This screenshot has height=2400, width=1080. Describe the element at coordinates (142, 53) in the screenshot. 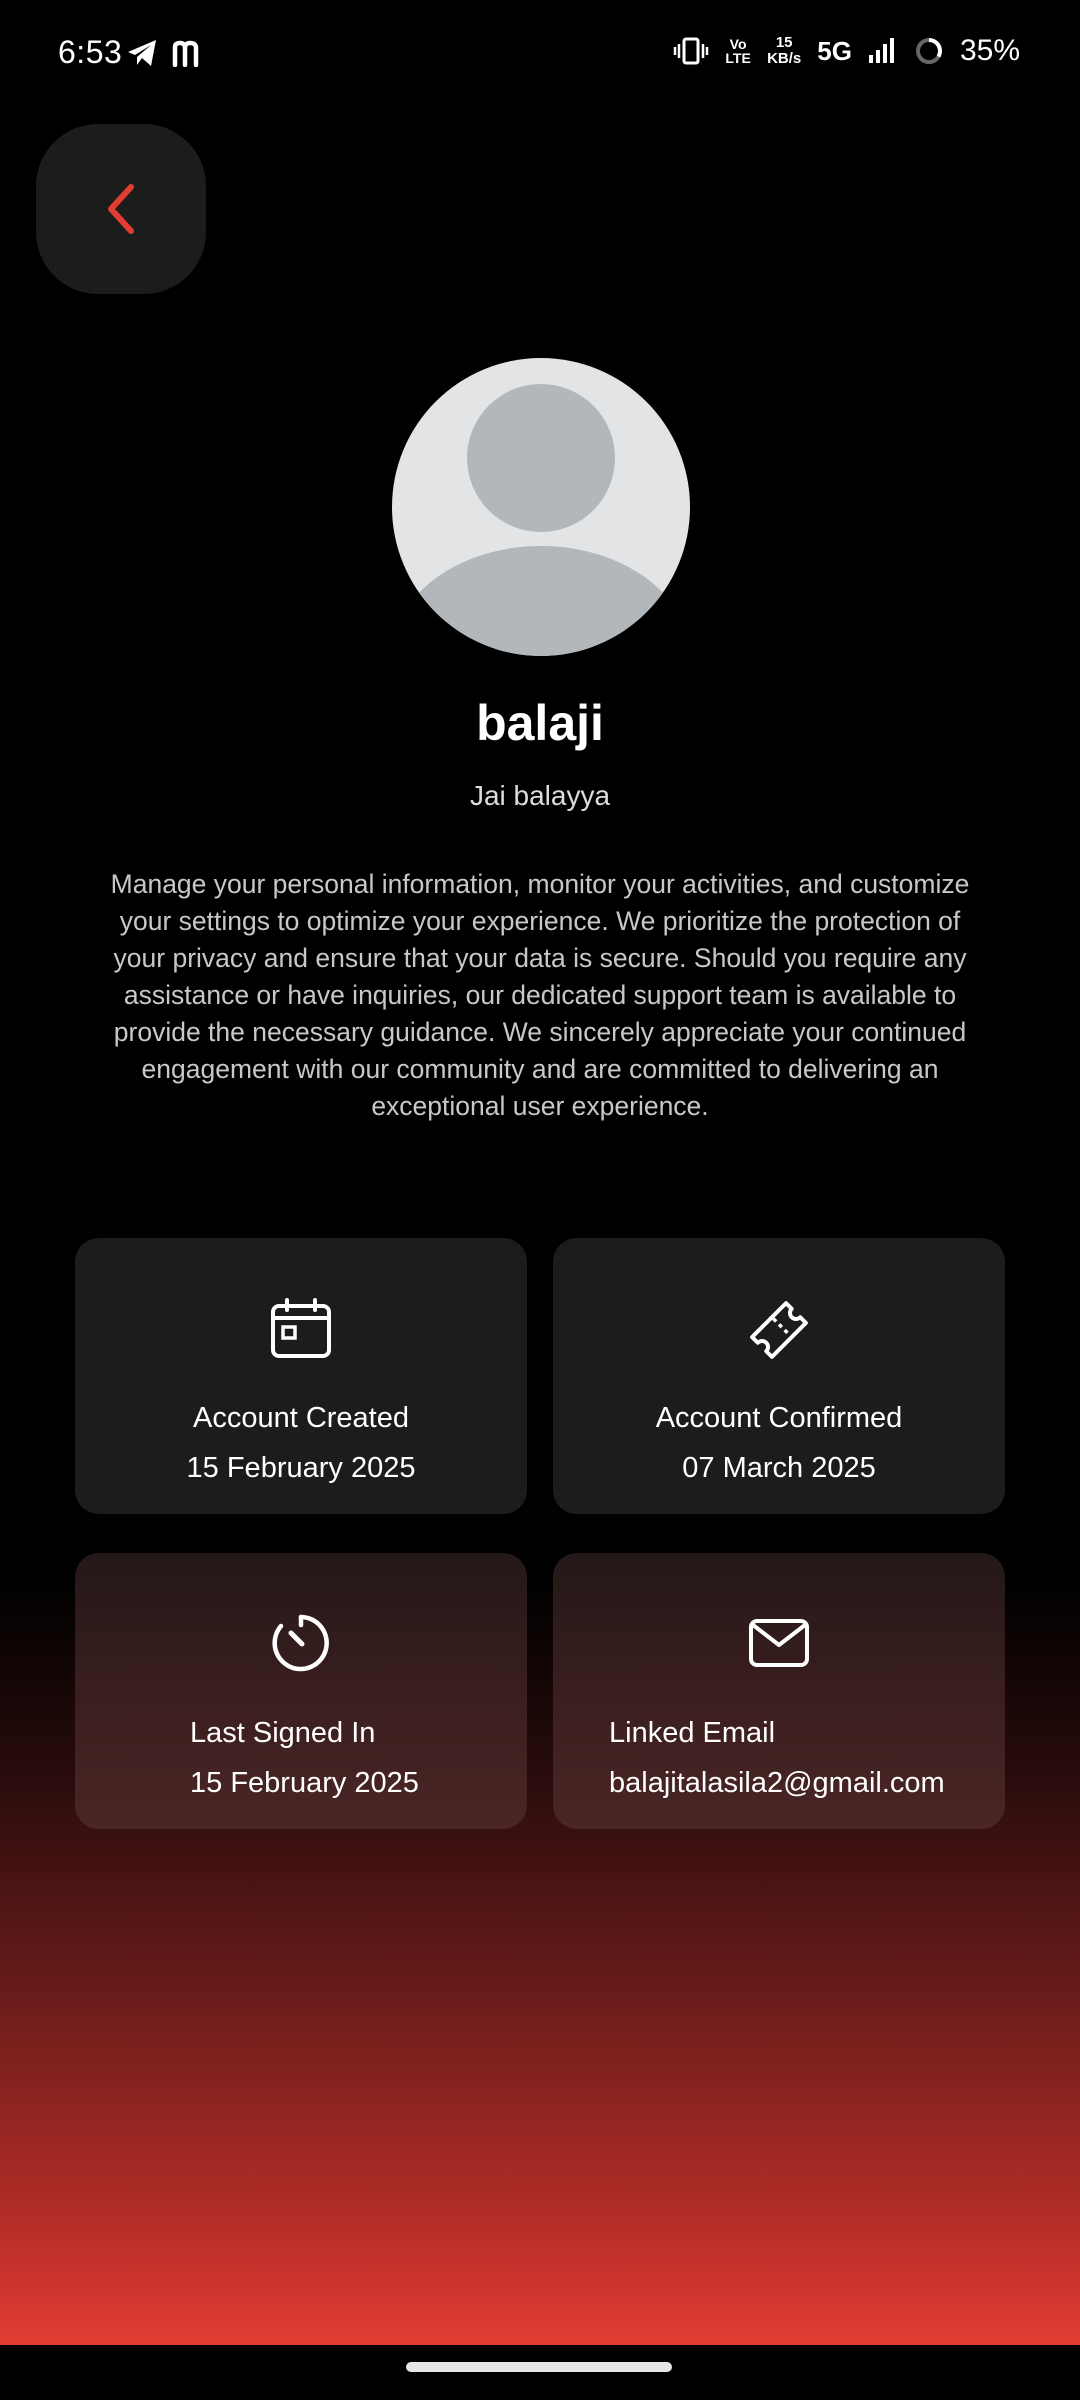

I see `telegram-icon` at that location.